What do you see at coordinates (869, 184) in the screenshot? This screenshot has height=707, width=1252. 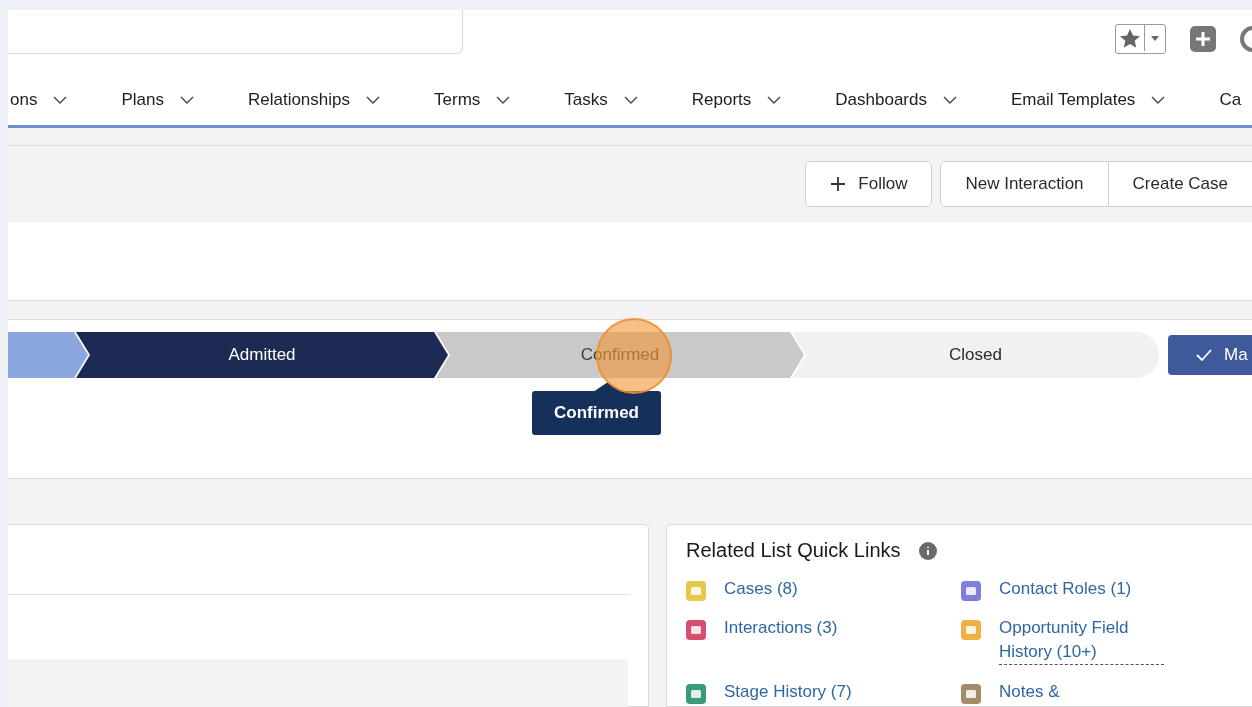 I see `follow-button: Follow` at bounding box center [869, 184].